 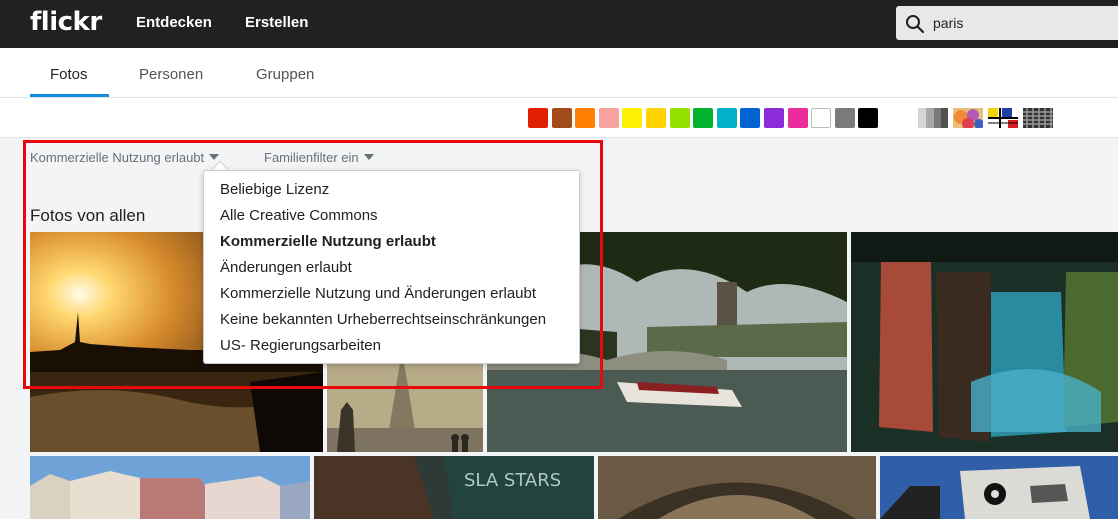 What do you see at coordinates (968, 118) in the screenshot?
I see `vibrant-colors-filter-icon` at bounding box center [968, 118].